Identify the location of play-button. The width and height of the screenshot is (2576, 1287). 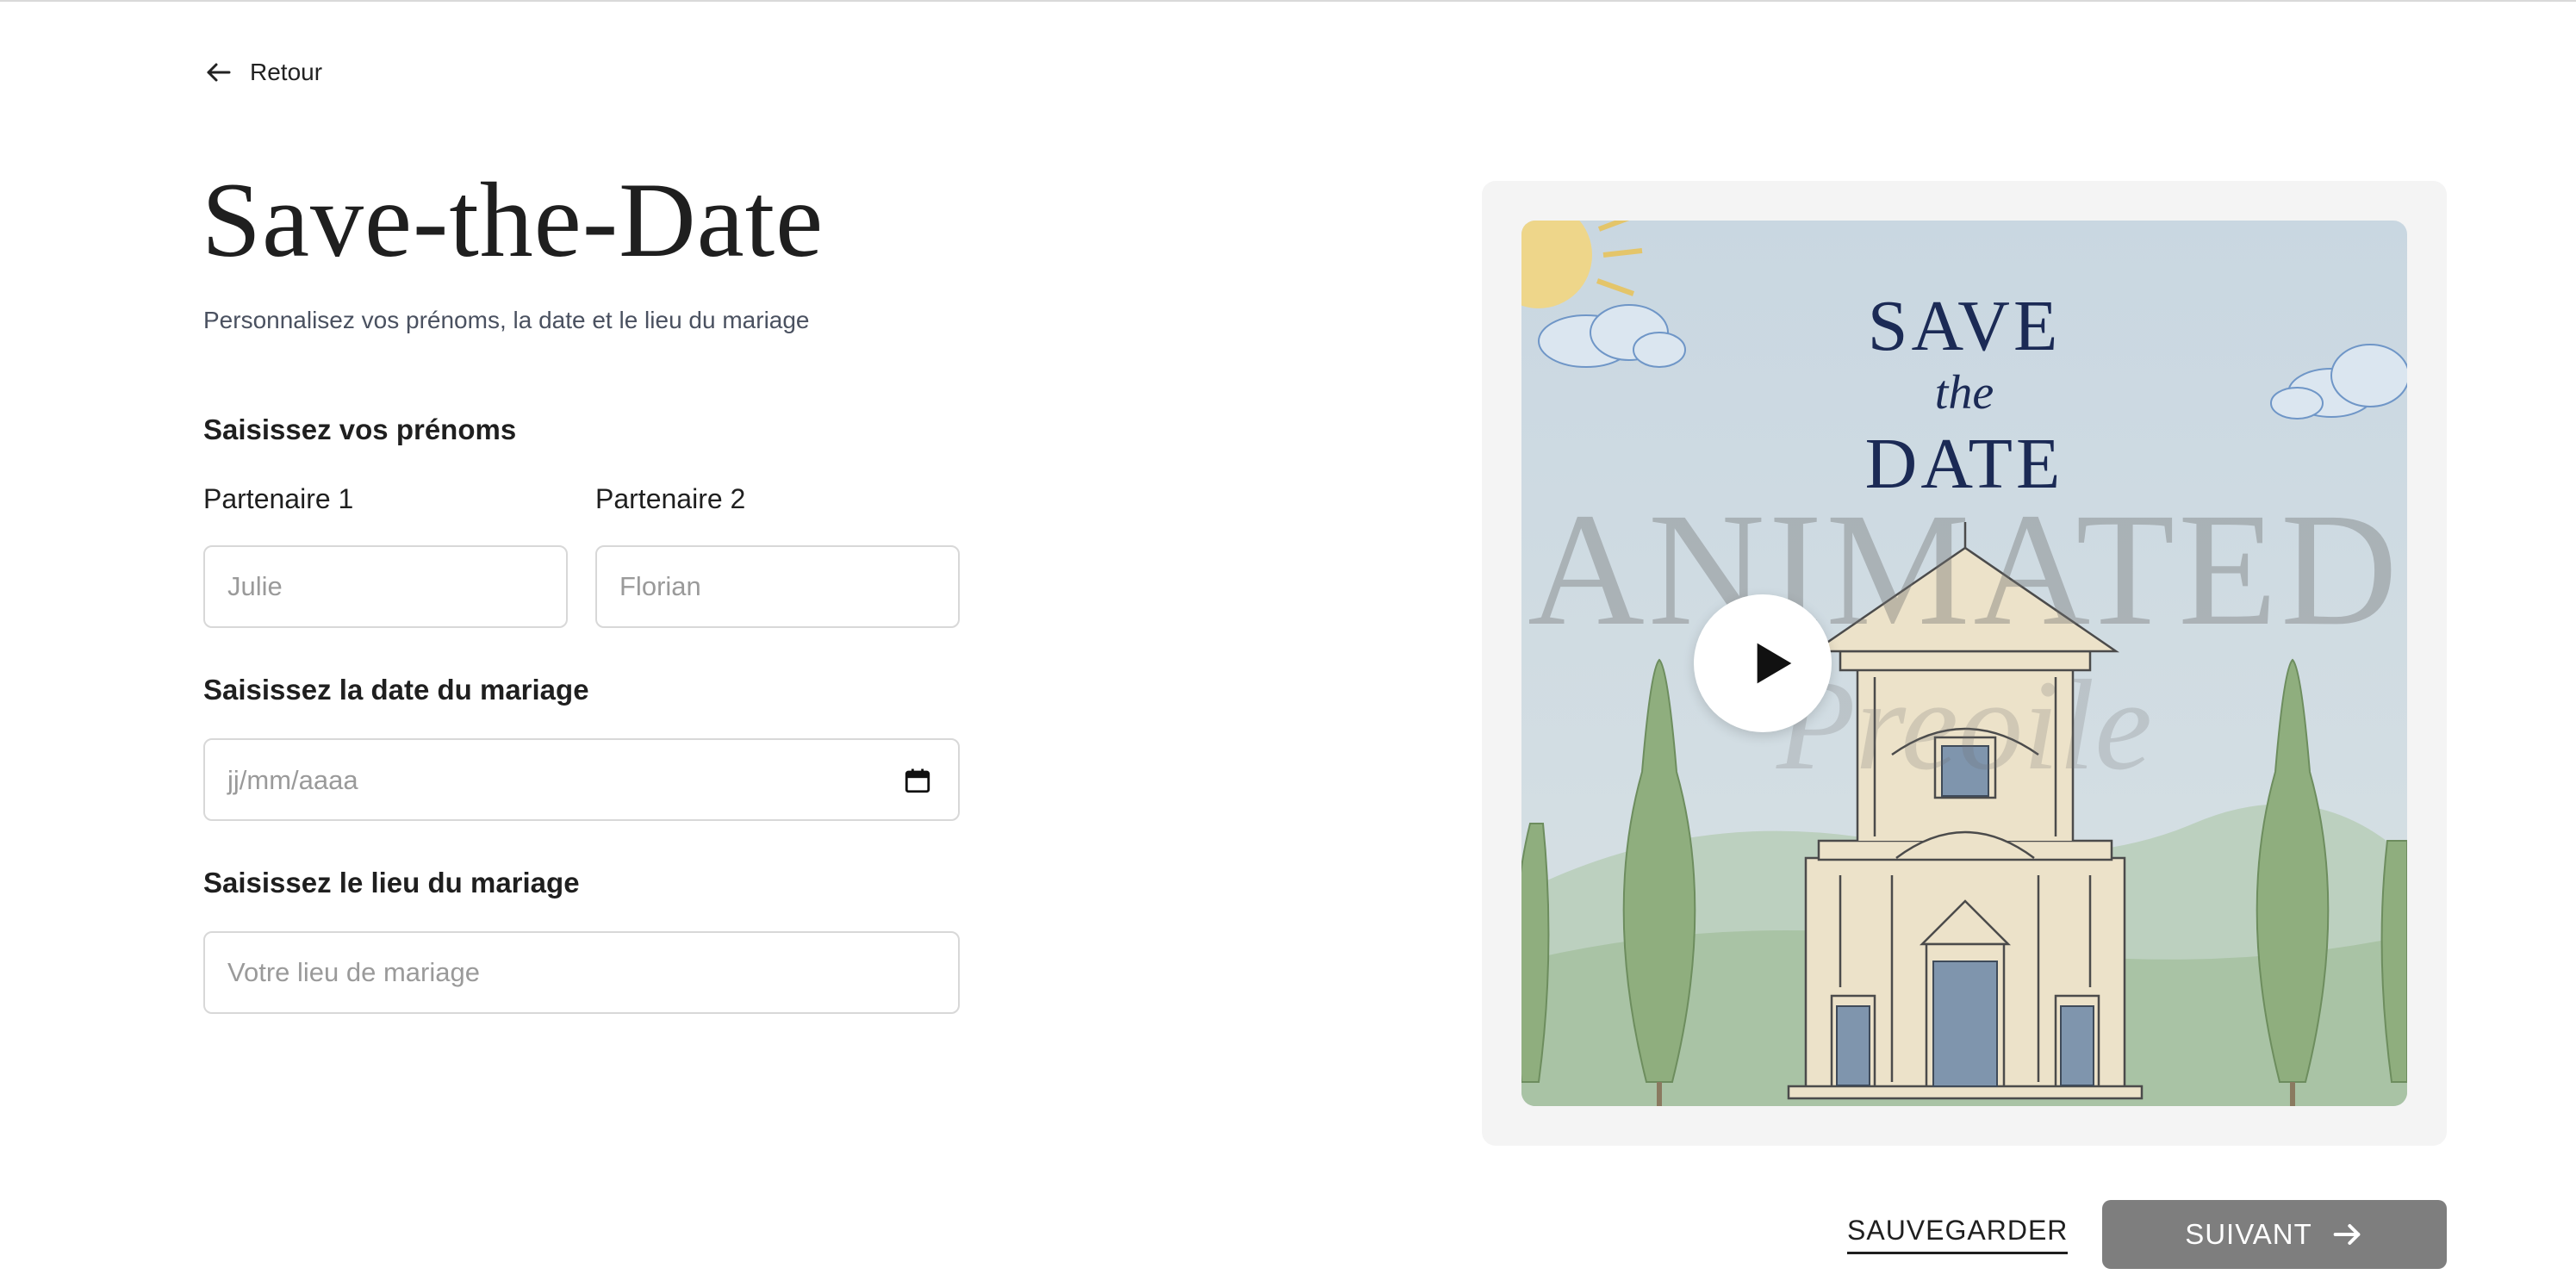
(1763, 663).